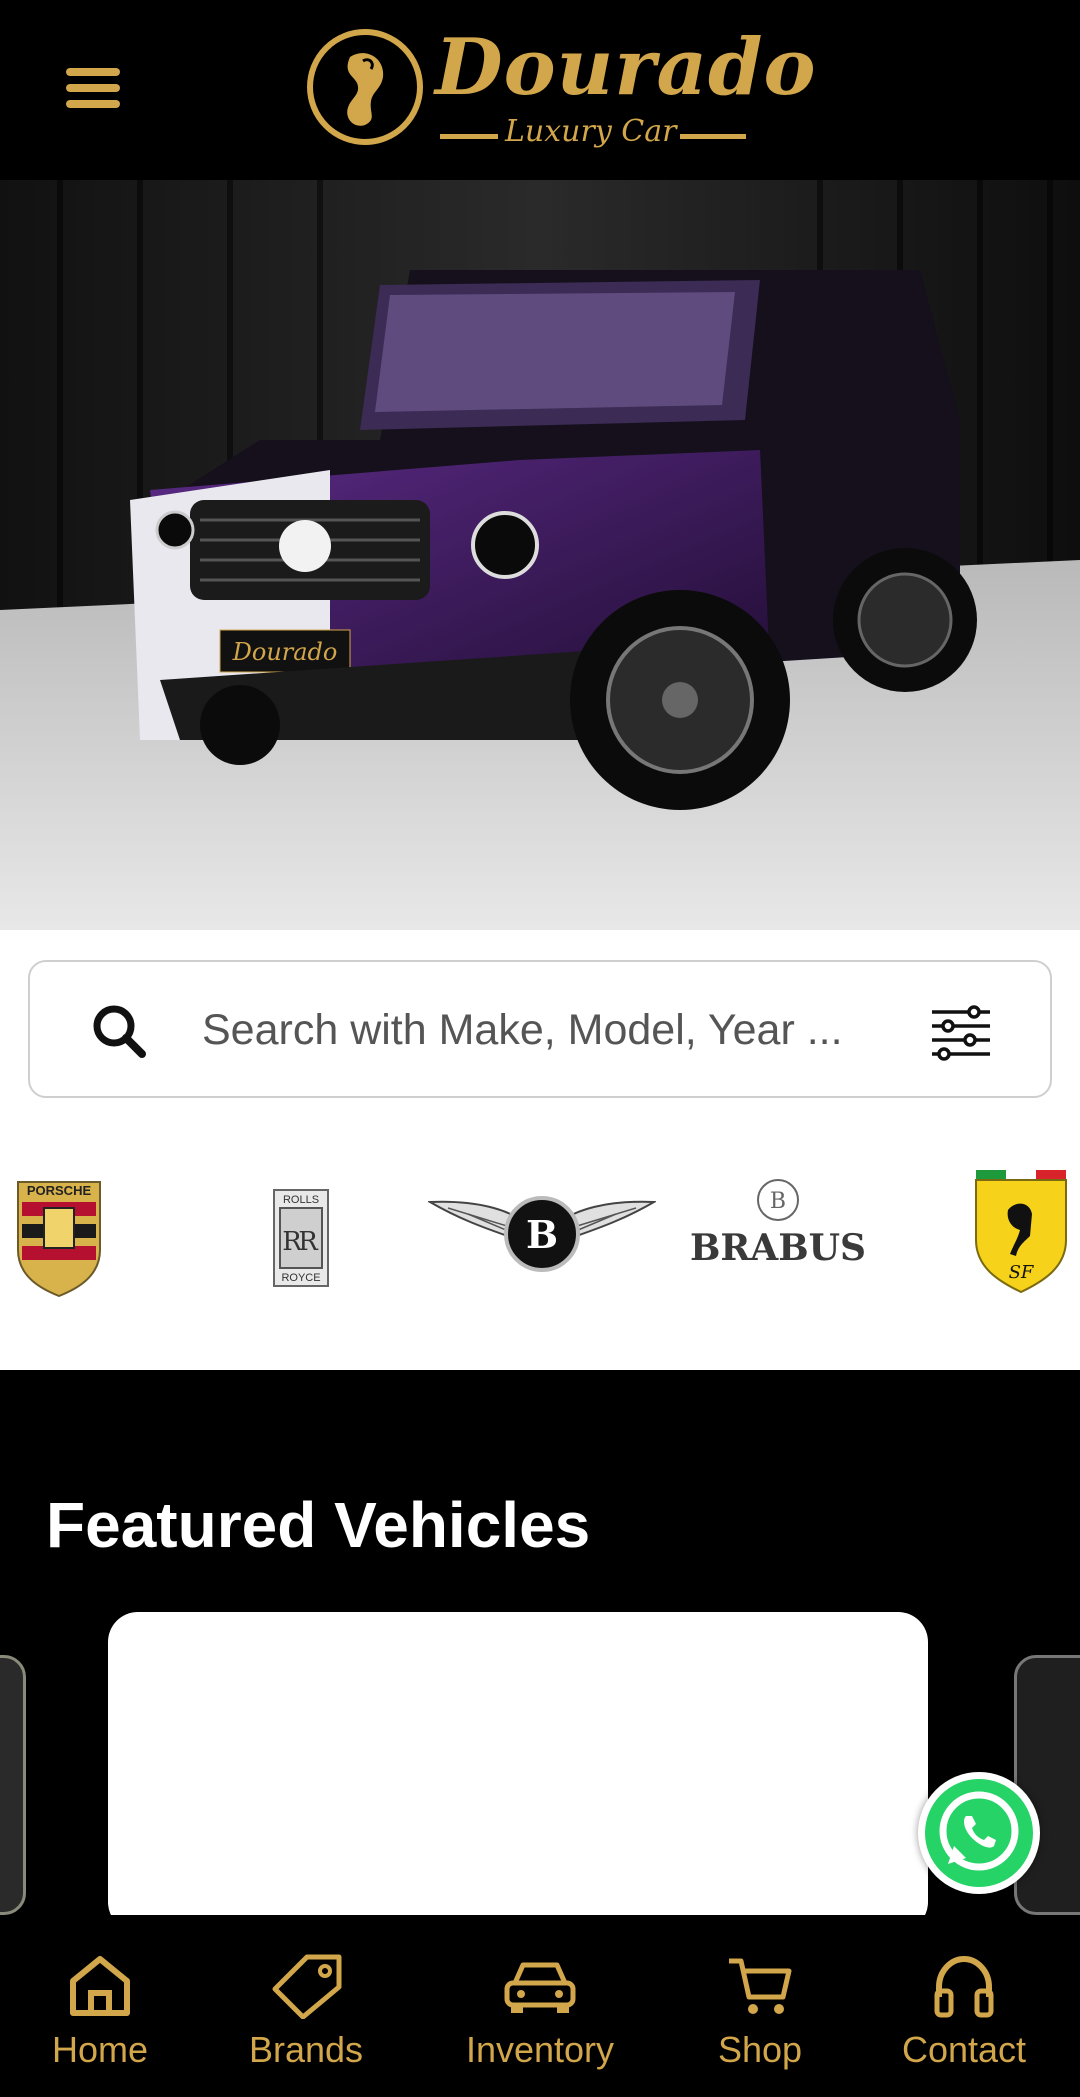  Describe the element at coordinates (100, 2049) in the screenshot. I see `nav-home-label: Home` at that location.